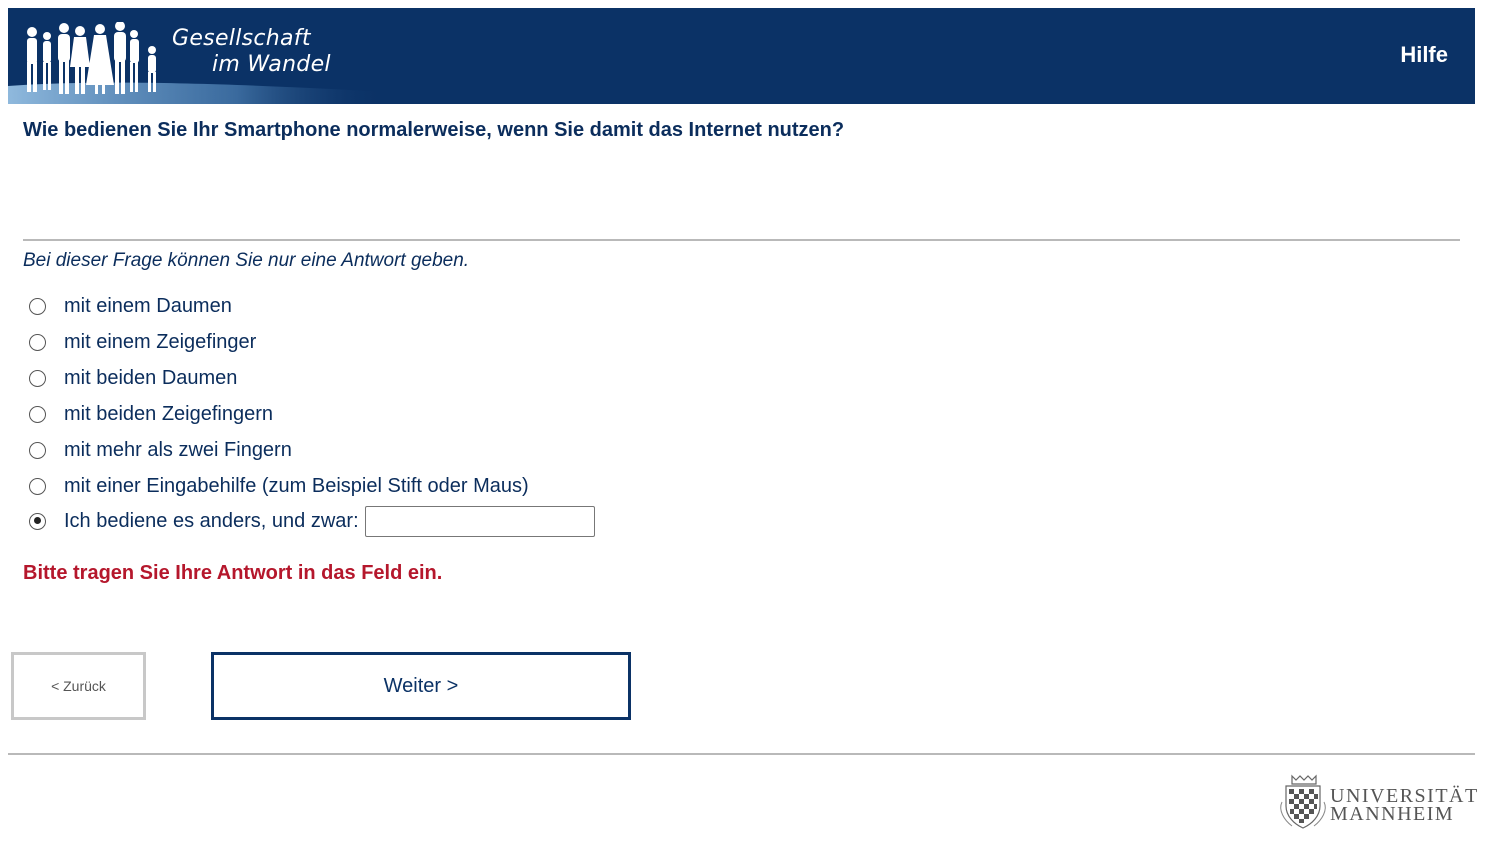 The image size is (1491, 850). I want to click on option-both-thumbs: mit beiden Daumen, so click(312, 378).